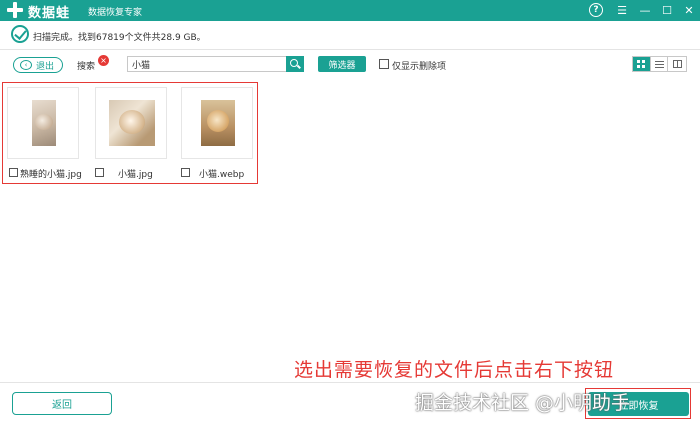 This screenshot has height=424, width=700. What do you see at coordinates (45, 66) in the screenshot?
I see `exit-button-label: 退出` at bounding box center [45, 66].